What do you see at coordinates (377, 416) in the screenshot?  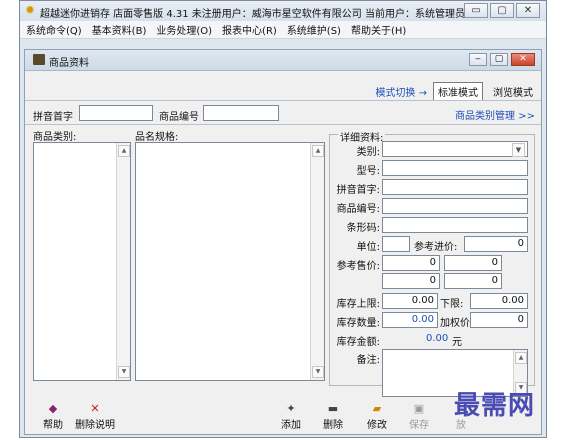 I see `edit-button: ▰ 修改` at bounding box center [377, 416].